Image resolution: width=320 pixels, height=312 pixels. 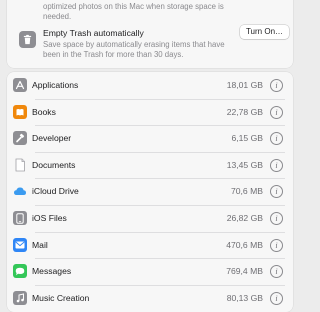 What do you see at coordinates (20, 85) in the screenshot?
I see `applications-icon` at bounding box center [20, 85].